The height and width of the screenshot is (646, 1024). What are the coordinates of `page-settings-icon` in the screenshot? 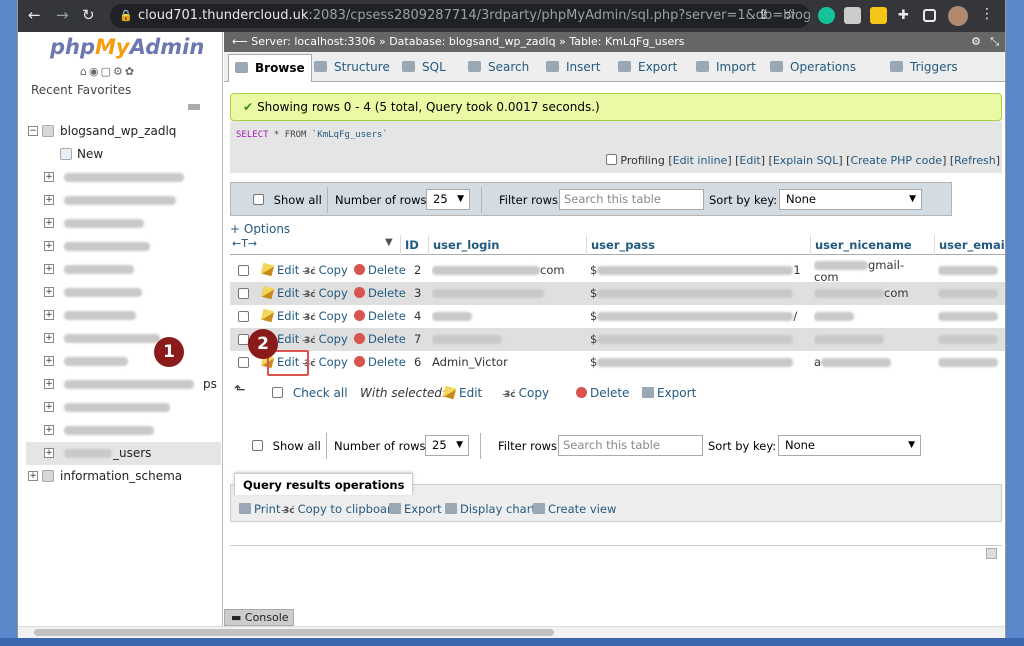 It's located at (991, 553).